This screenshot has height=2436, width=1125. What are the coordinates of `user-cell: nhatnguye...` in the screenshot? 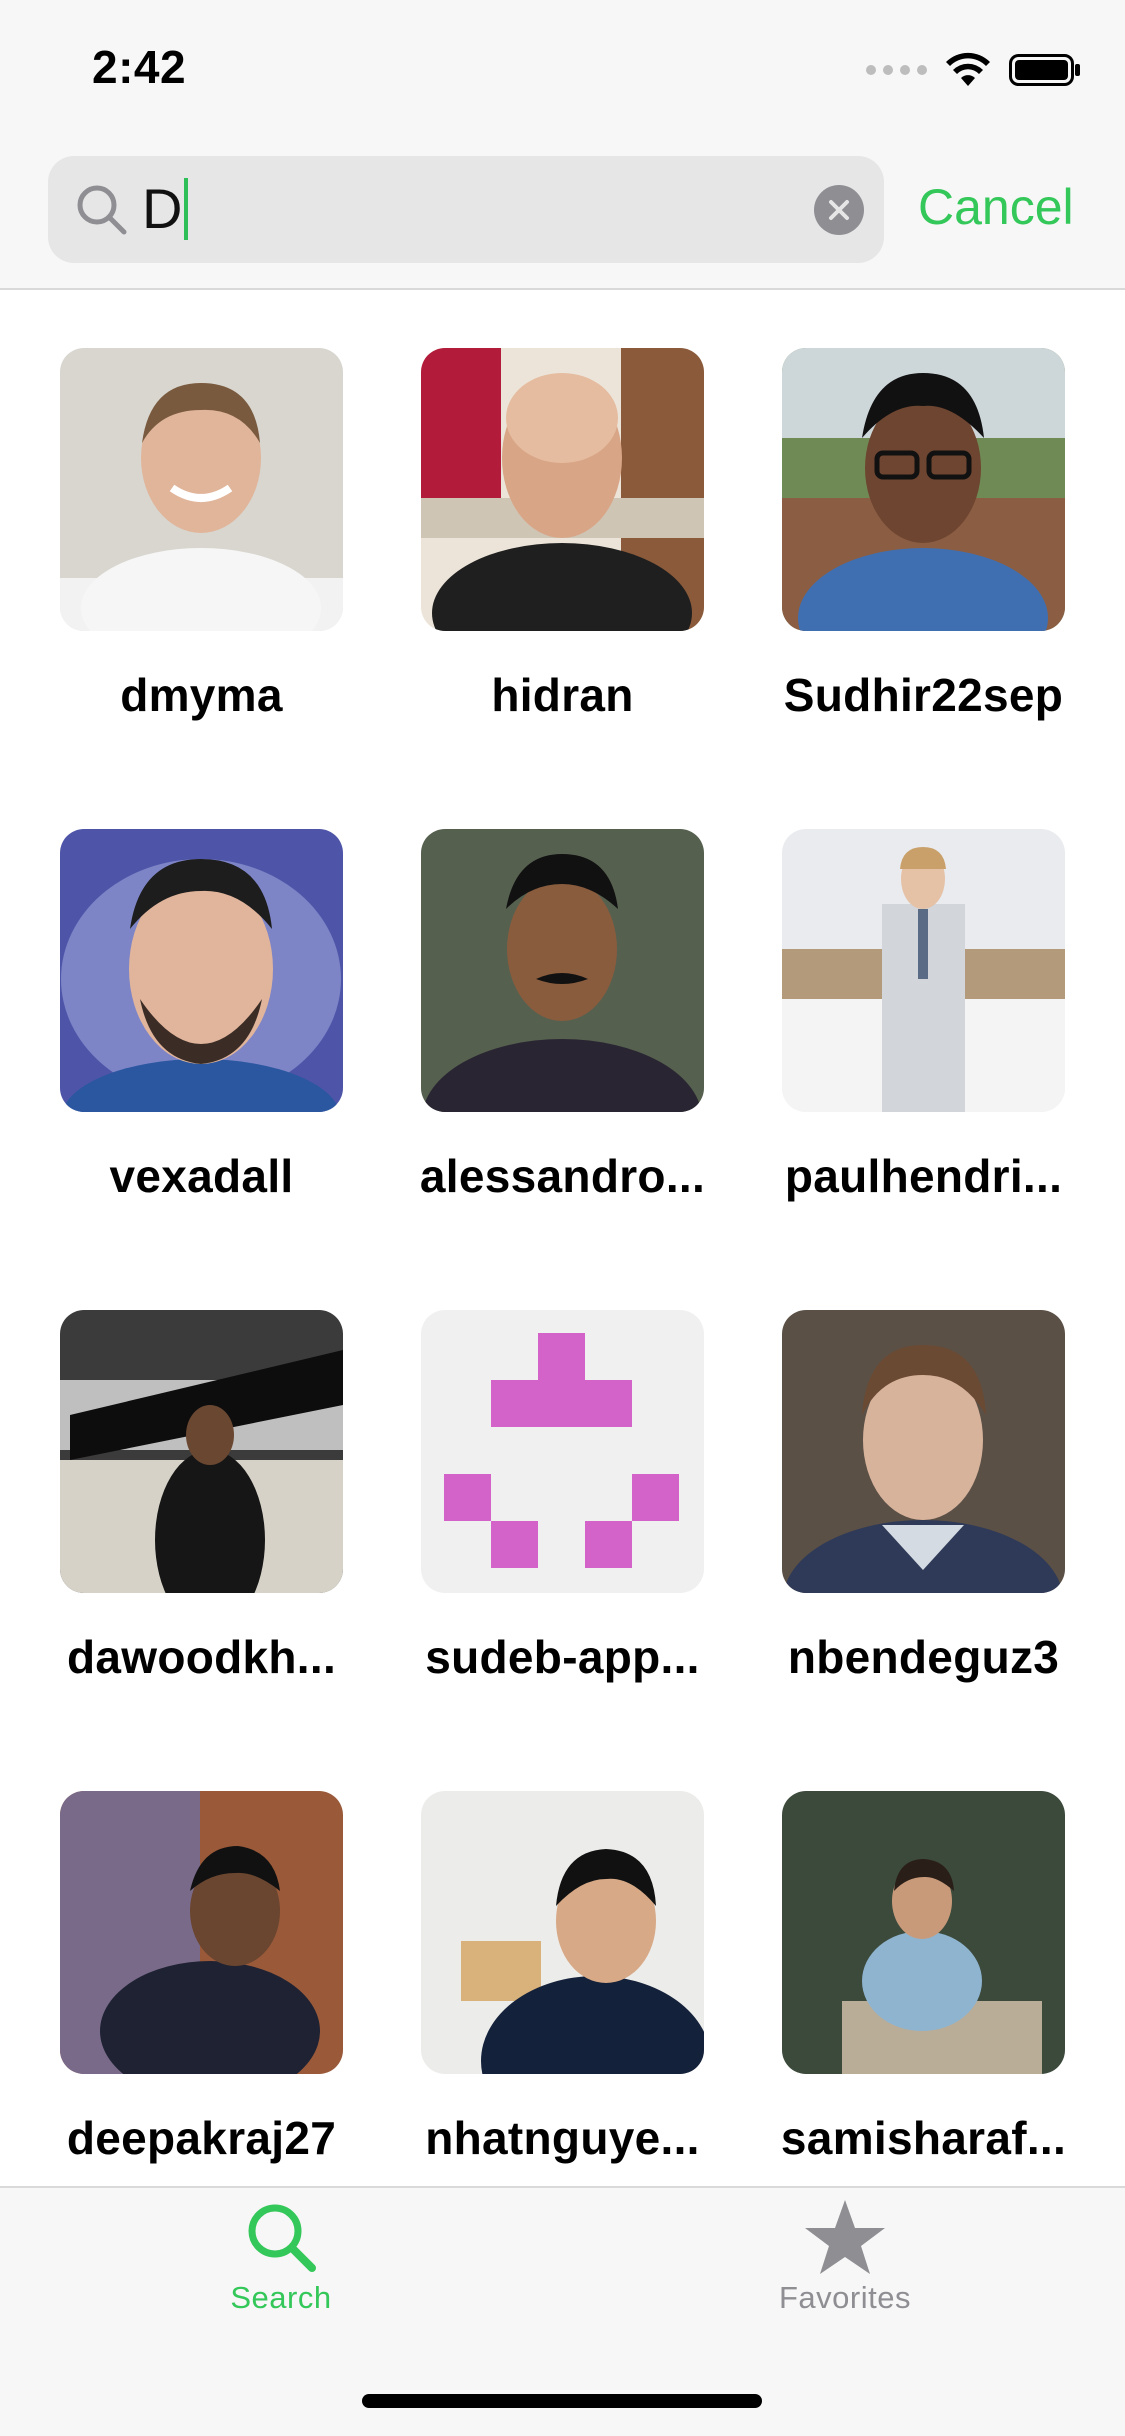 It's located at (561, 1948).